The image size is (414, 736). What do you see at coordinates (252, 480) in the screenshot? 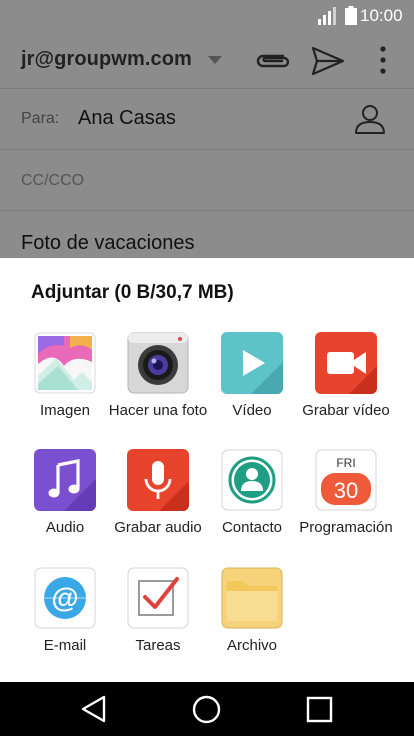
I see `contact-icon` at bounding box center [252, 480].